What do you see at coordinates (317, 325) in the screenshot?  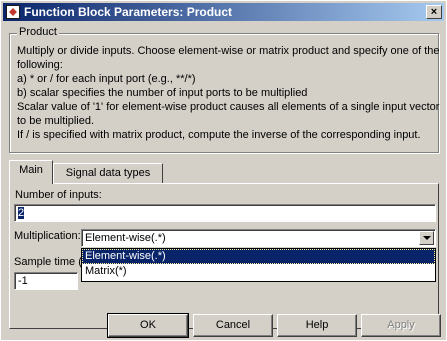 I see `help-button: Help` at bounding box center [317, 325].